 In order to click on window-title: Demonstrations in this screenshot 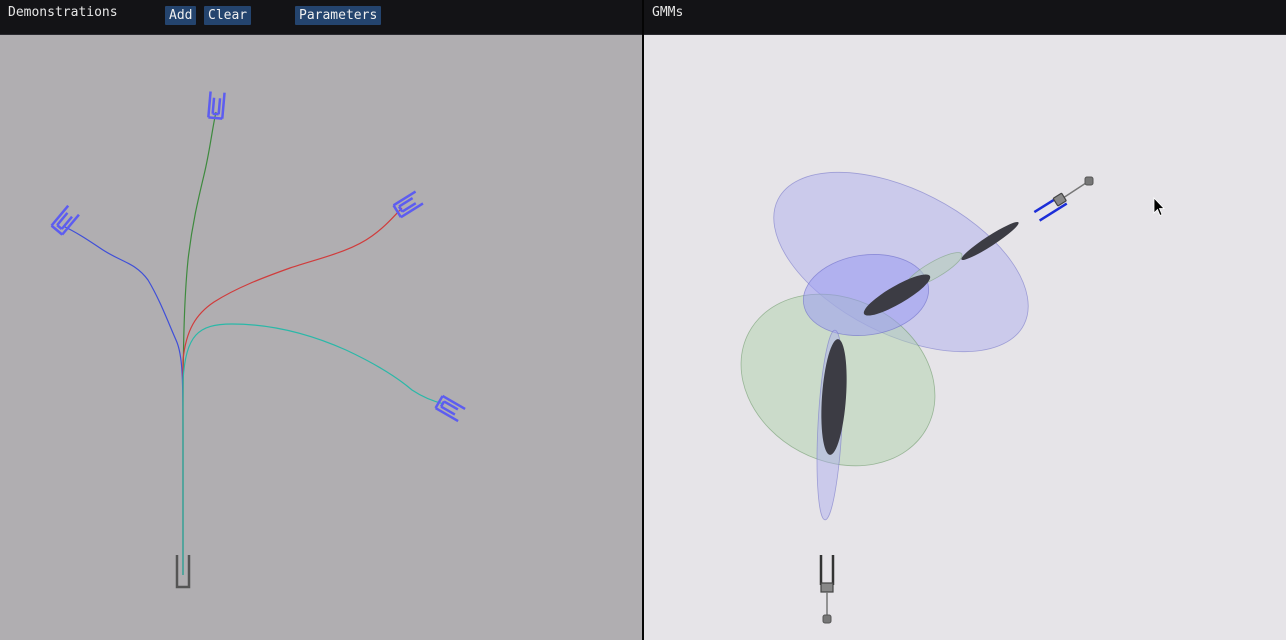, I will do `click(63, 12)`.